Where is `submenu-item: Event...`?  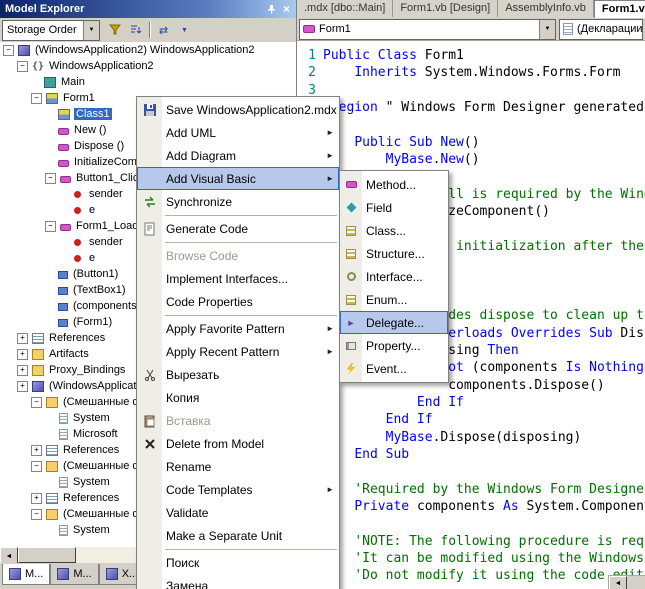
submenu-item: Event... is located at coordinates (394, 368).